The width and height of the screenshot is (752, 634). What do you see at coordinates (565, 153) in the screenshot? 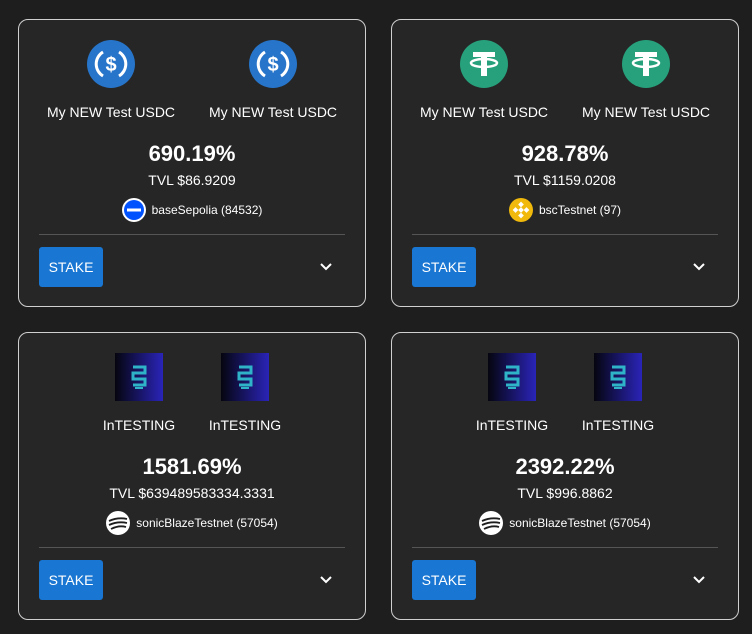
I see `apr-value: 928.78%` at bounding box center [565, 153].